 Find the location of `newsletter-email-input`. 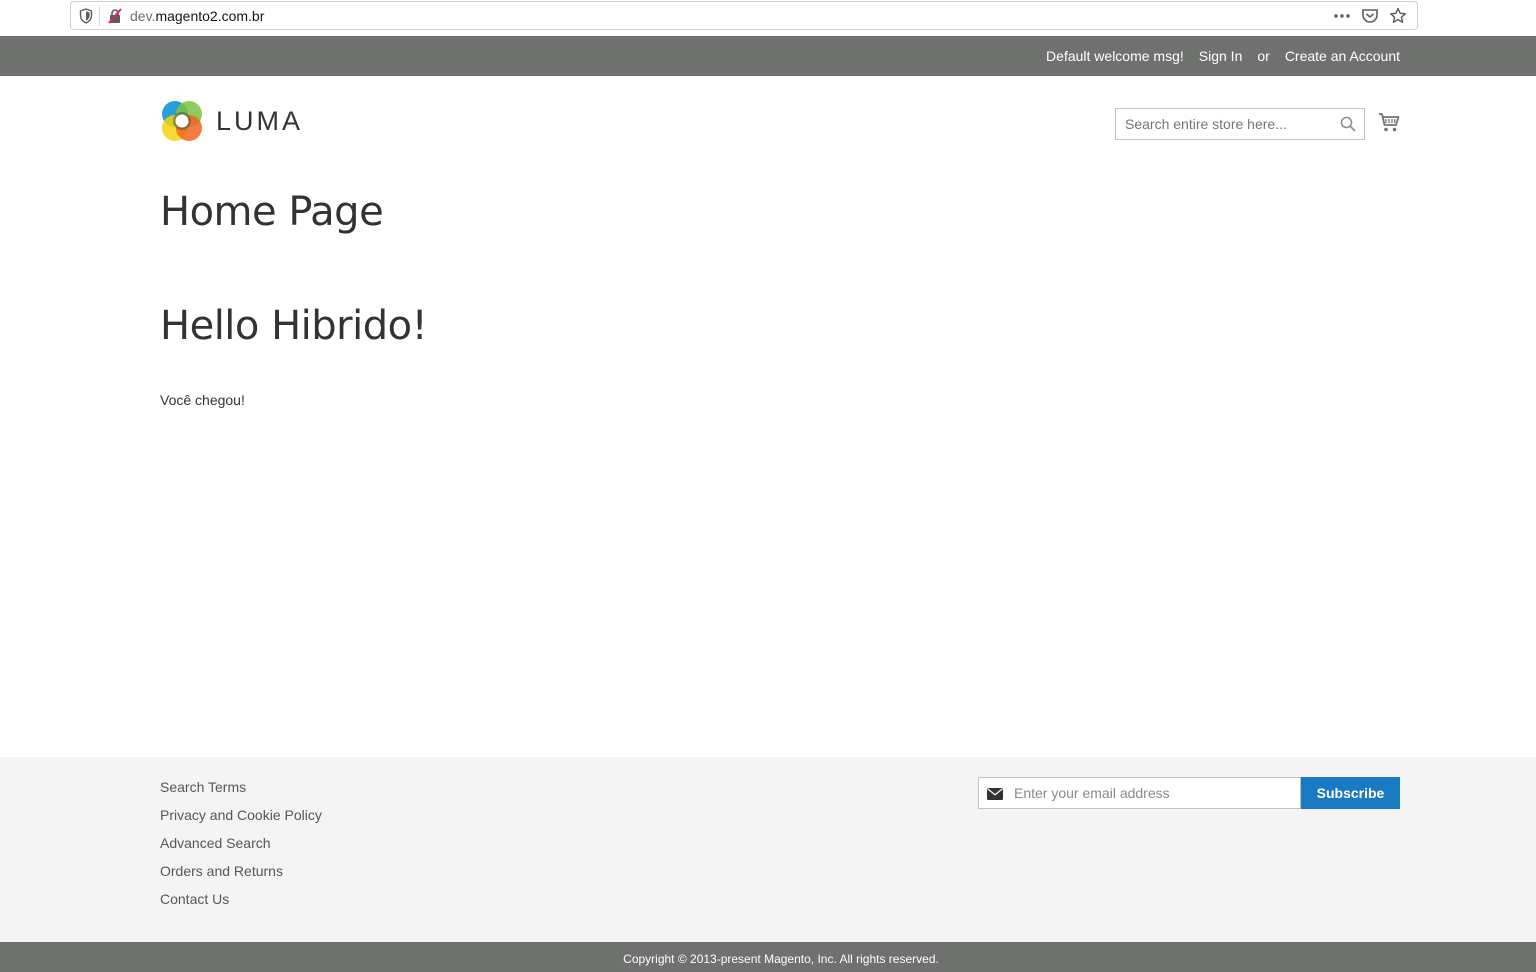

newsletter-email-input is located at coordinates (1154, 793).